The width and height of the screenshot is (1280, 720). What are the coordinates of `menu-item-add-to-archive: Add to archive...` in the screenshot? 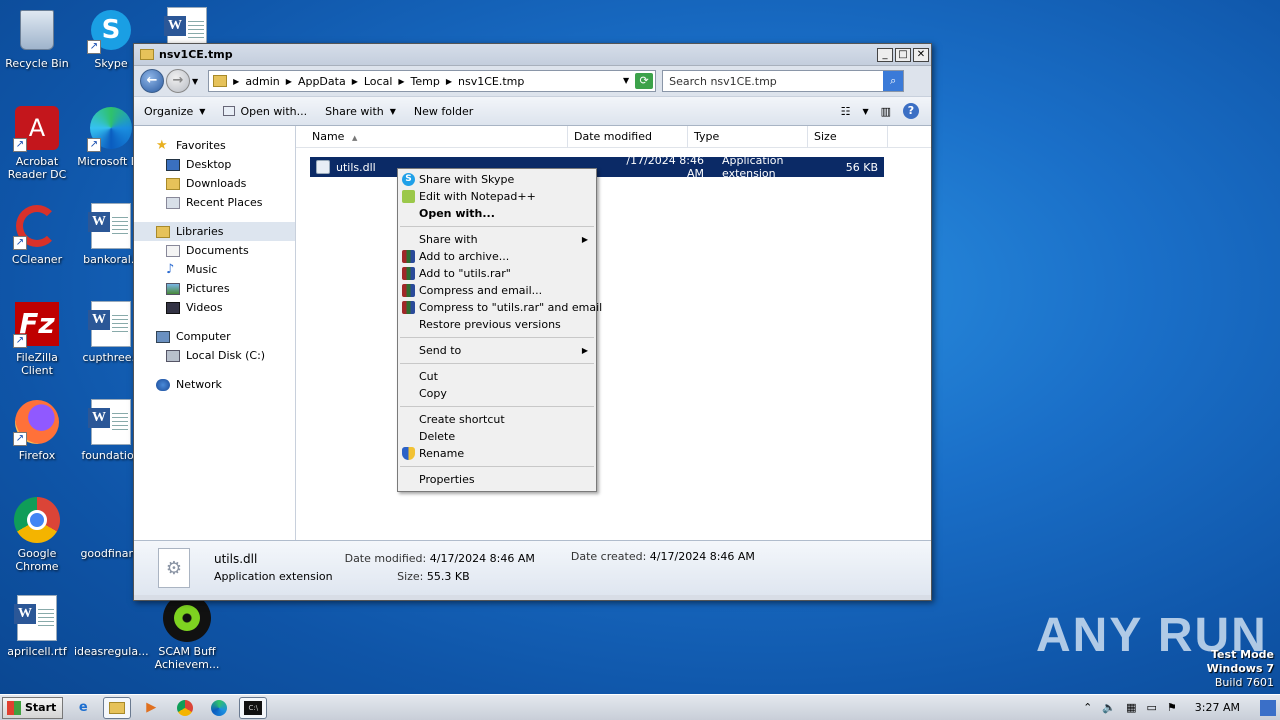 It's located at (497, 256).